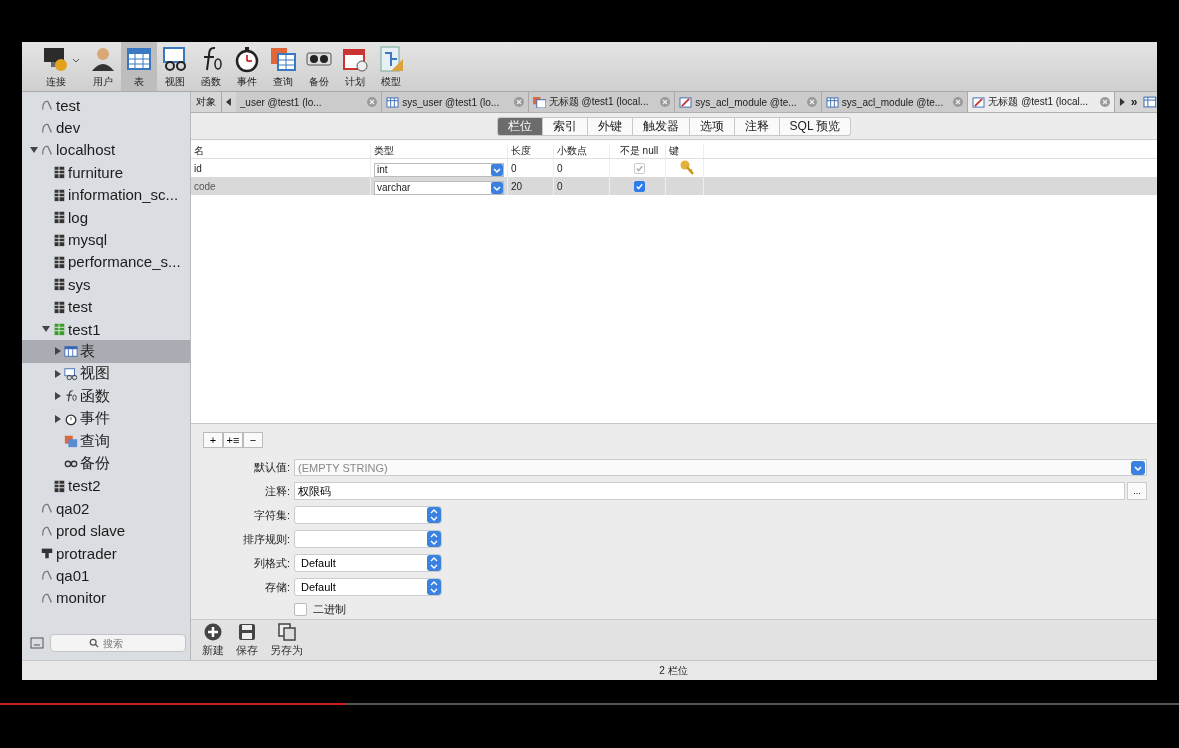 The image size is (1179, 748). Describe the element at coordinates (211, 66) in the screenshot. I see `toolbar-button: 函数` at that location.